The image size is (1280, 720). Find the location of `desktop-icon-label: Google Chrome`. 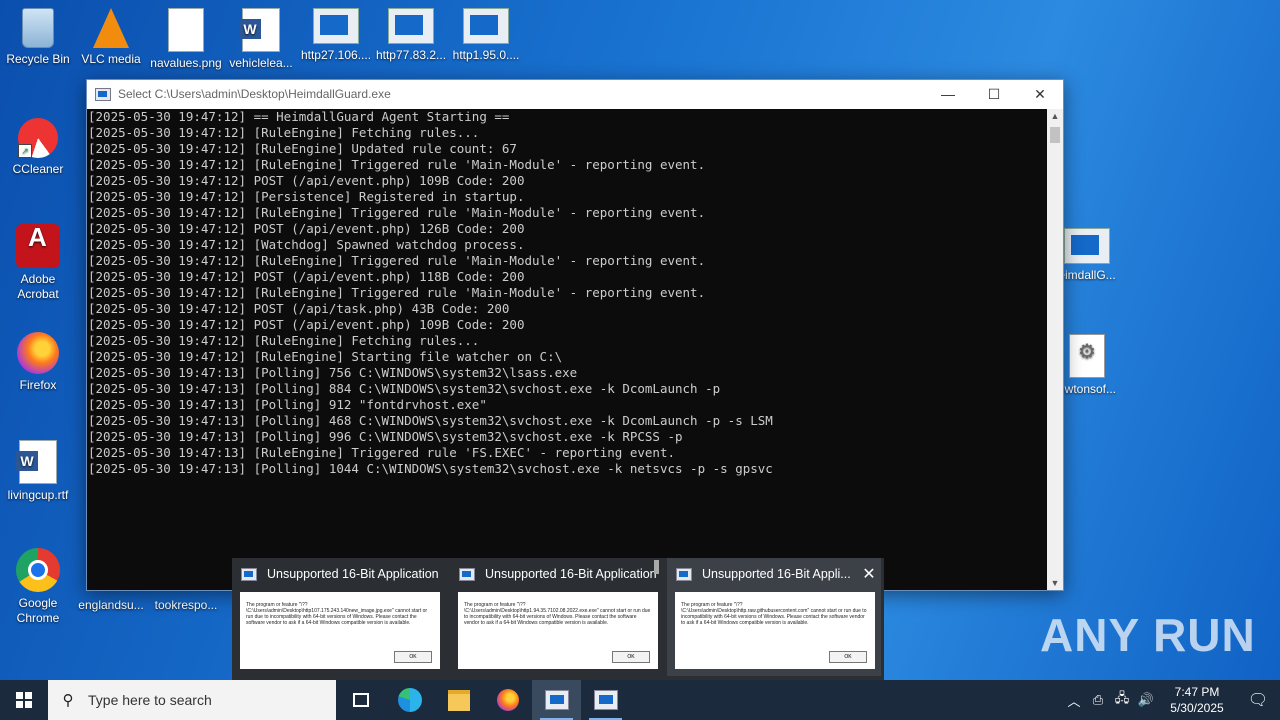

desktop-icon-label: Google Chrome is located at coordinates (38, 610).